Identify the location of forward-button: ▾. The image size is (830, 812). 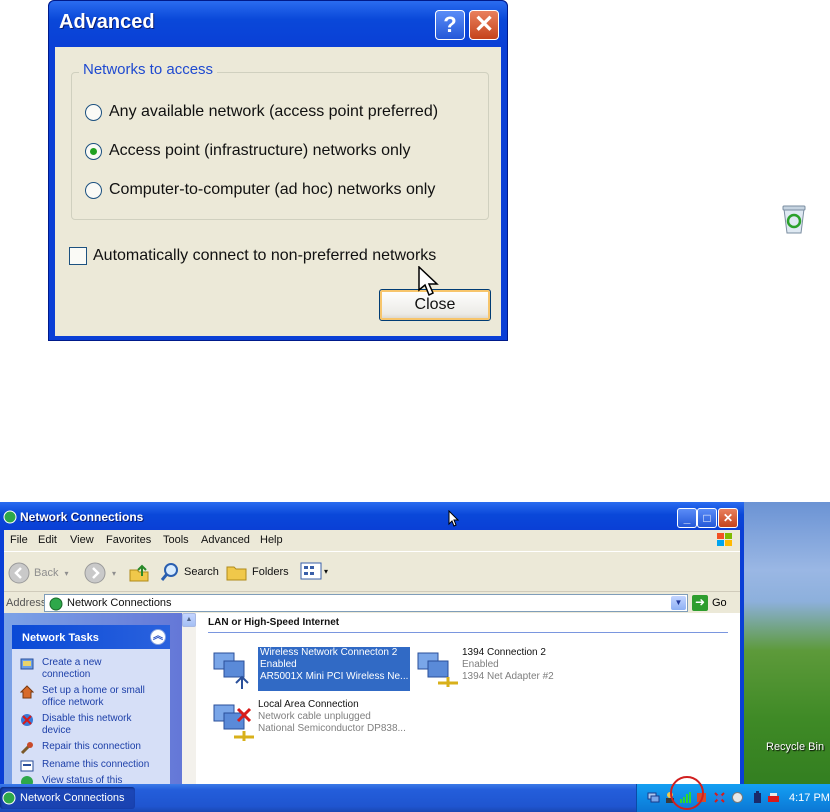
(100, 573).